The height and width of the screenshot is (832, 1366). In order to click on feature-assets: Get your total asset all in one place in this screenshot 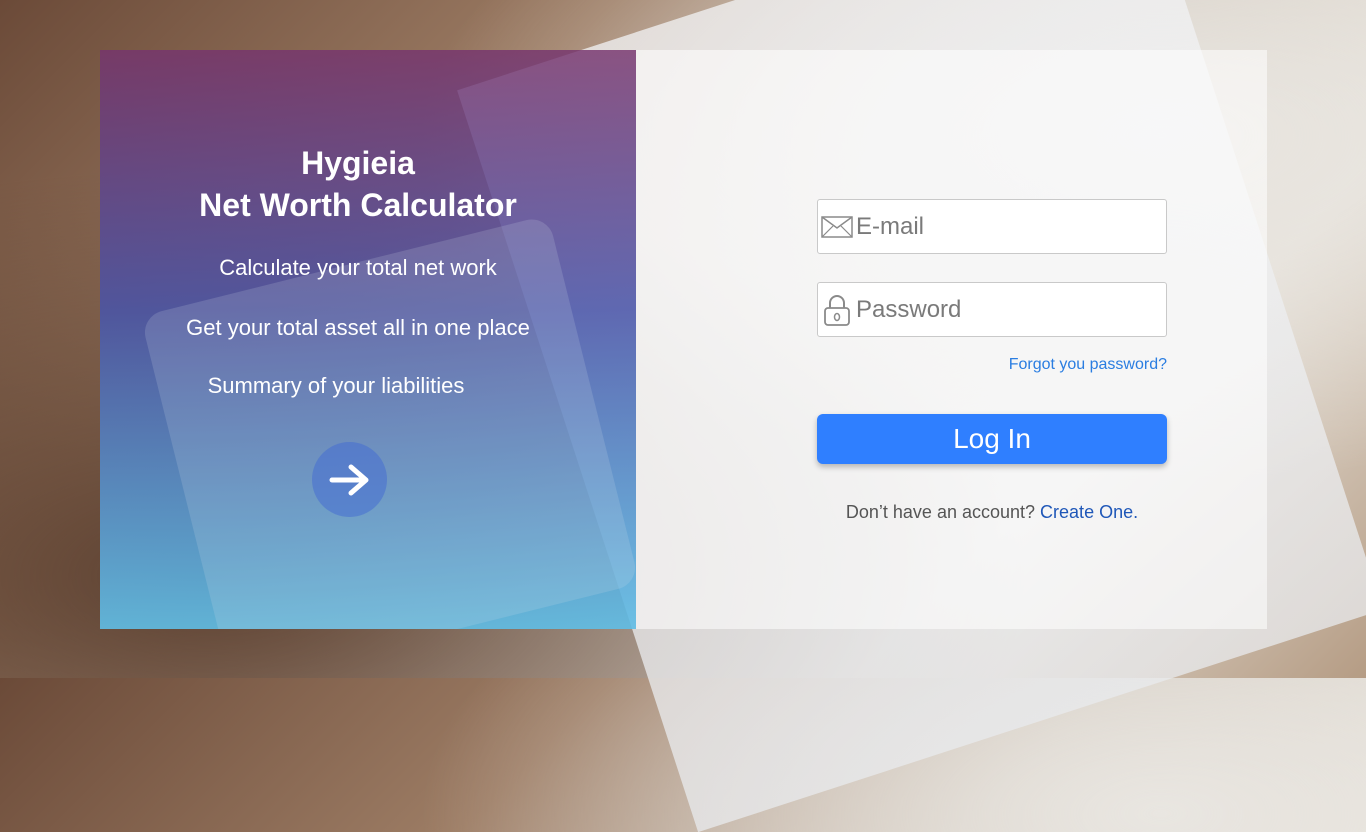, I will do `click(358, 327)`.